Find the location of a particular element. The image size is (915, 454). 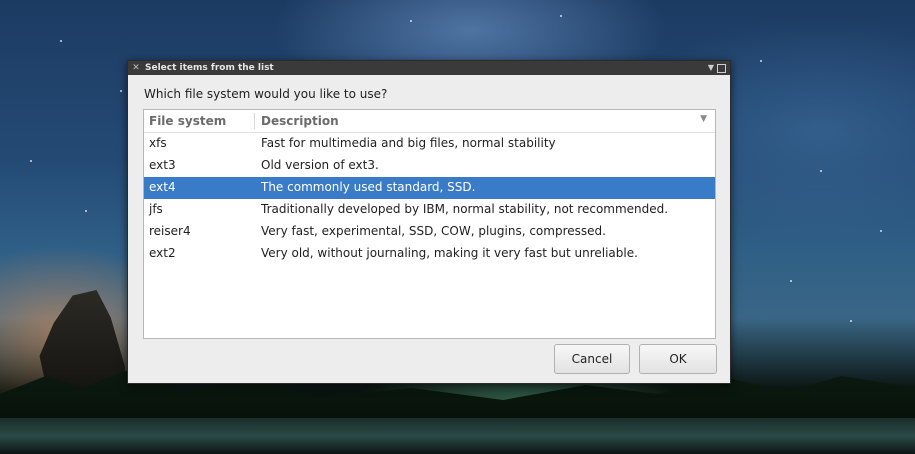

dropdown-arrow-icon: ▼ is located at coordinates (711, 68).